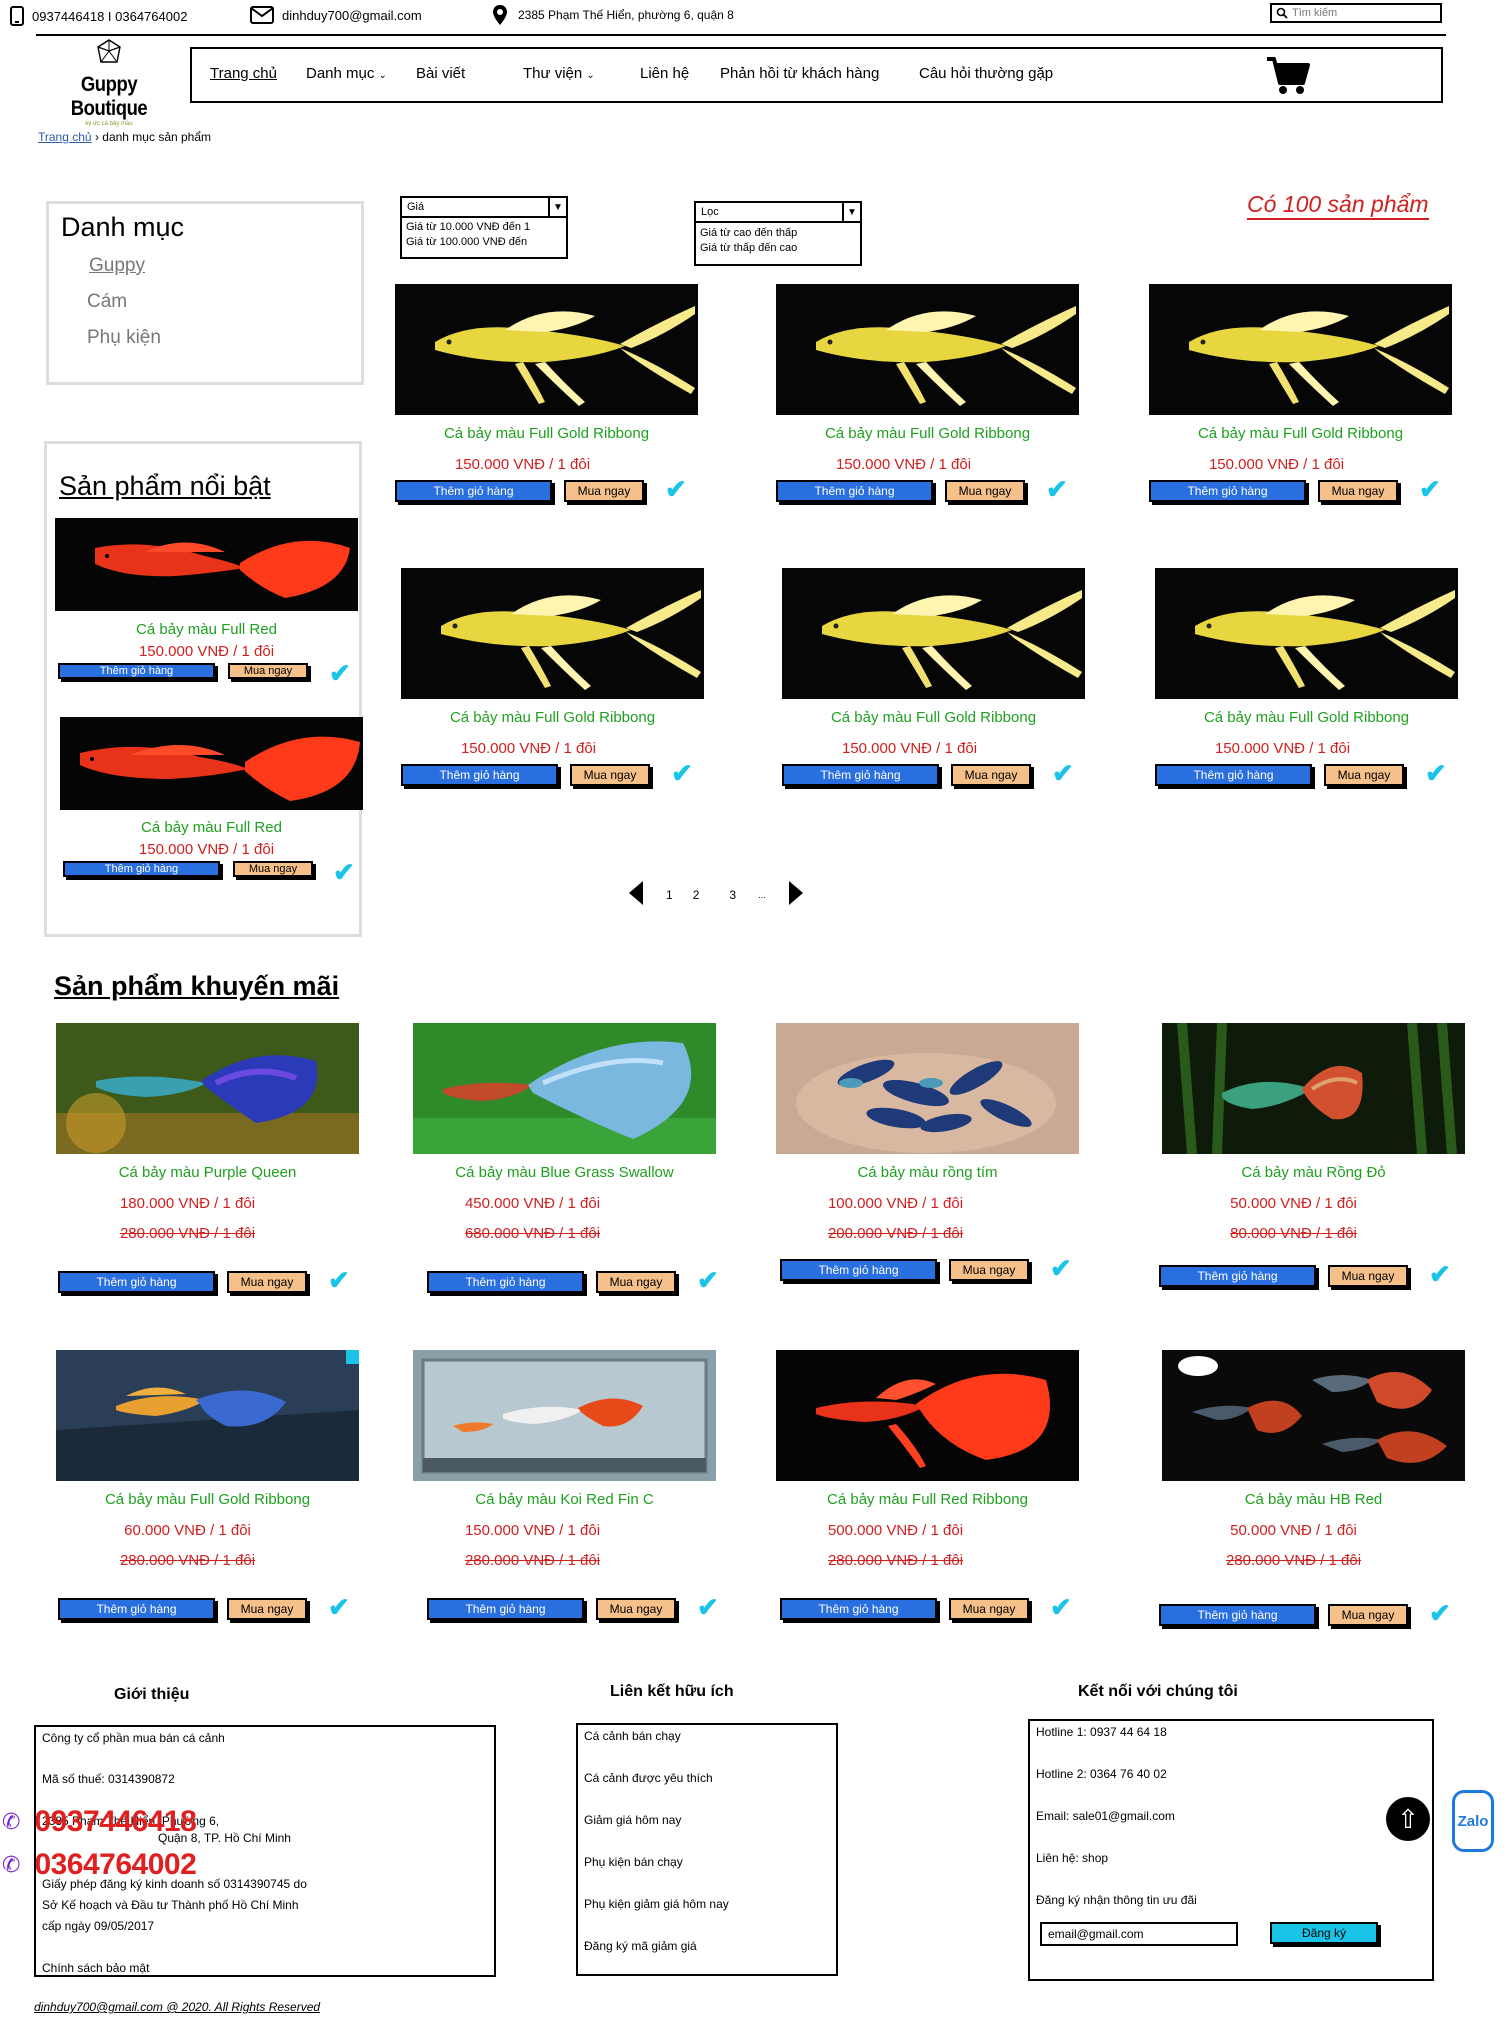  I want to click on category-item-guppy: Guppy, so click(225, 266).